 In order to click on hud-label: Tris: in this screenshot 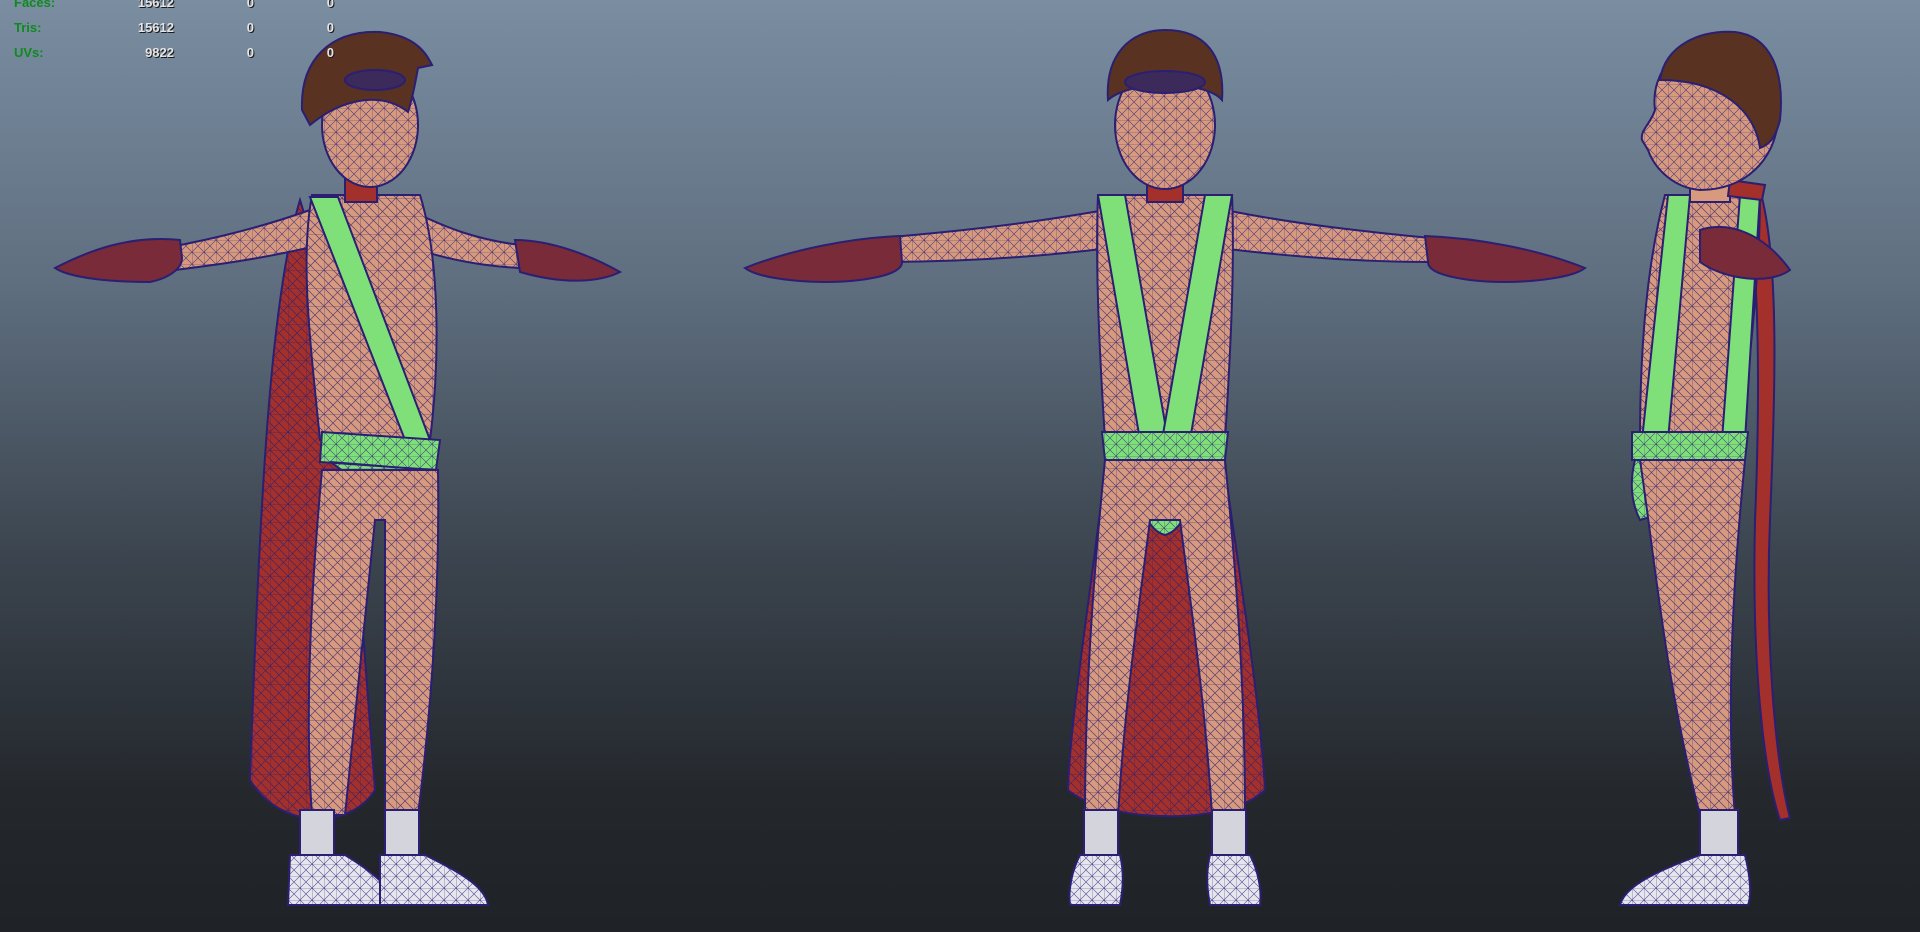, I will do `click(28, 27)`.